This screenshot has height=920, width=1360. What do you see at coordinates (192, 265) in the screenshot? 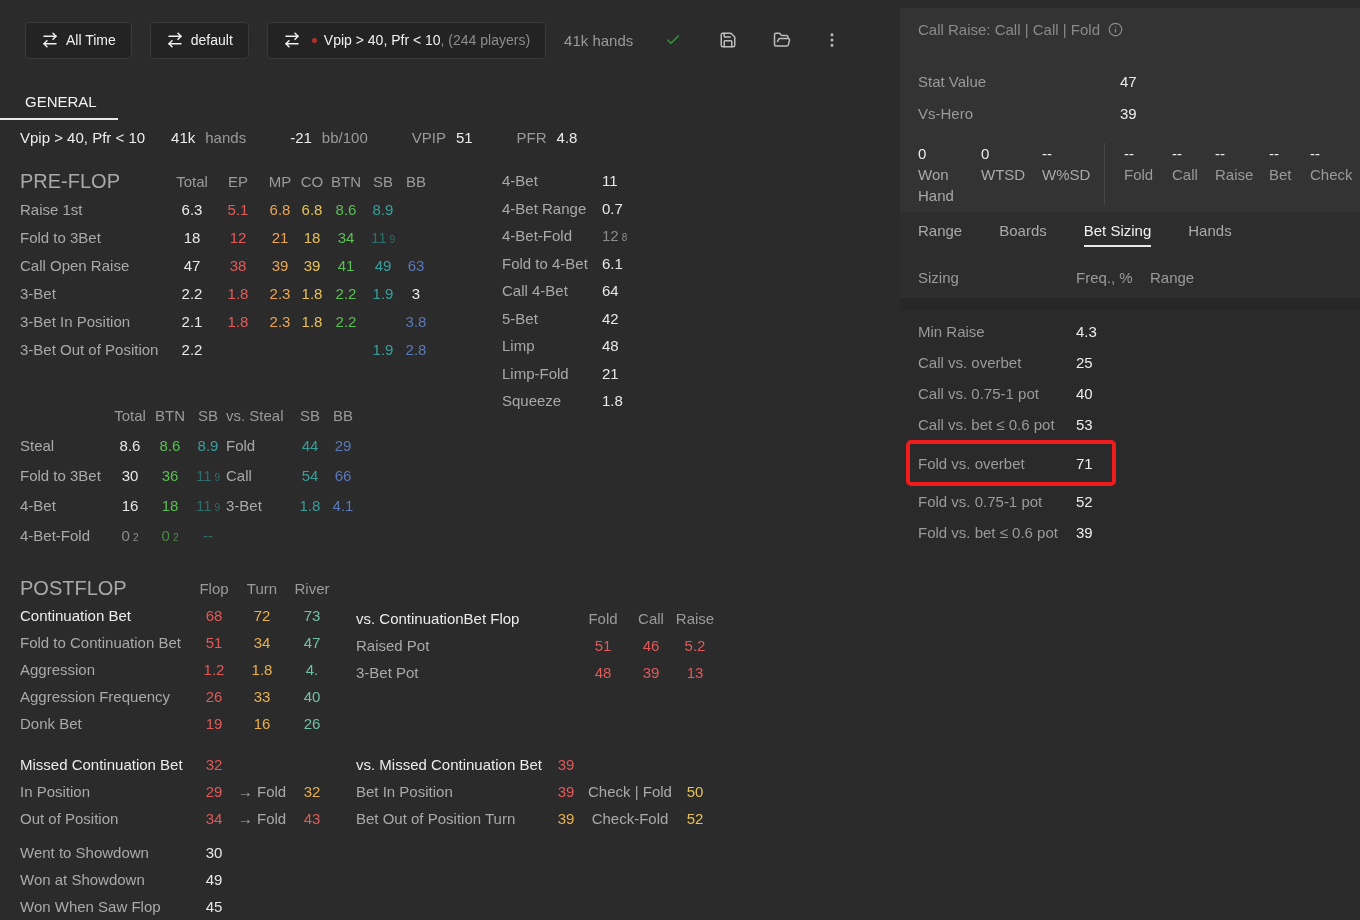
I see `stat-value: 47` at bounding box center [192, 265].